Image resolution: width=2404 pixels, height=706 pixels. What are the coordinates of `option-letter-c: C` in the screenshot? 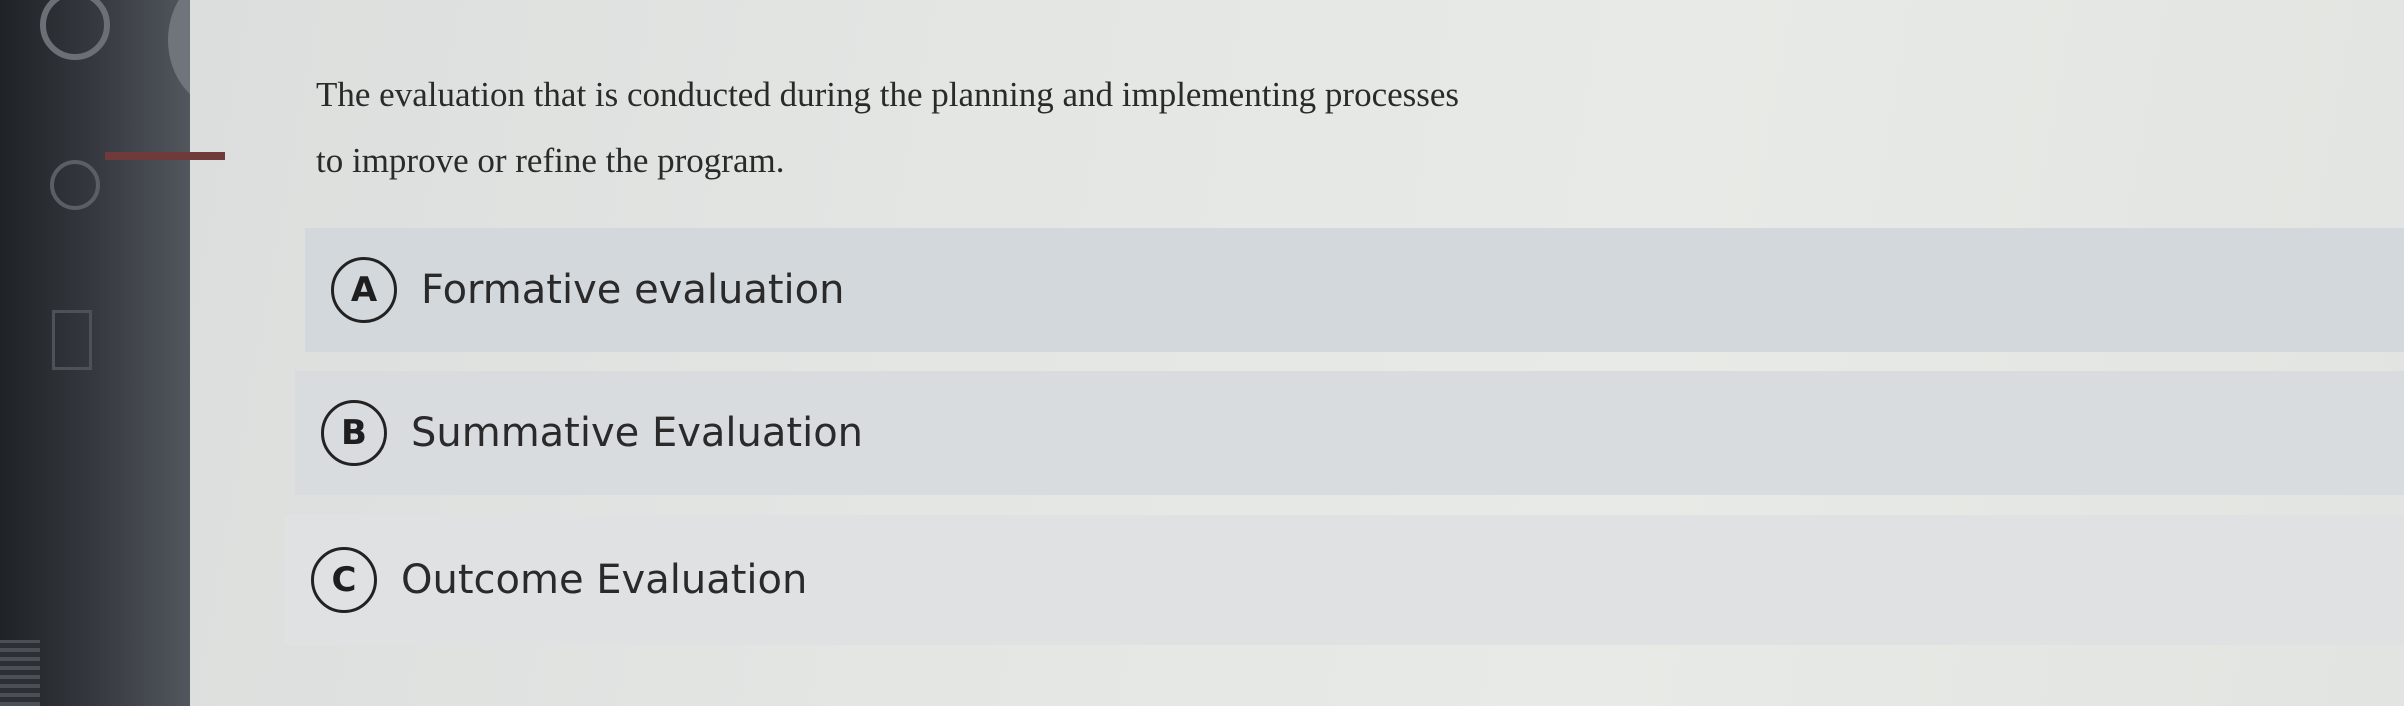 It's located at (344, 580).